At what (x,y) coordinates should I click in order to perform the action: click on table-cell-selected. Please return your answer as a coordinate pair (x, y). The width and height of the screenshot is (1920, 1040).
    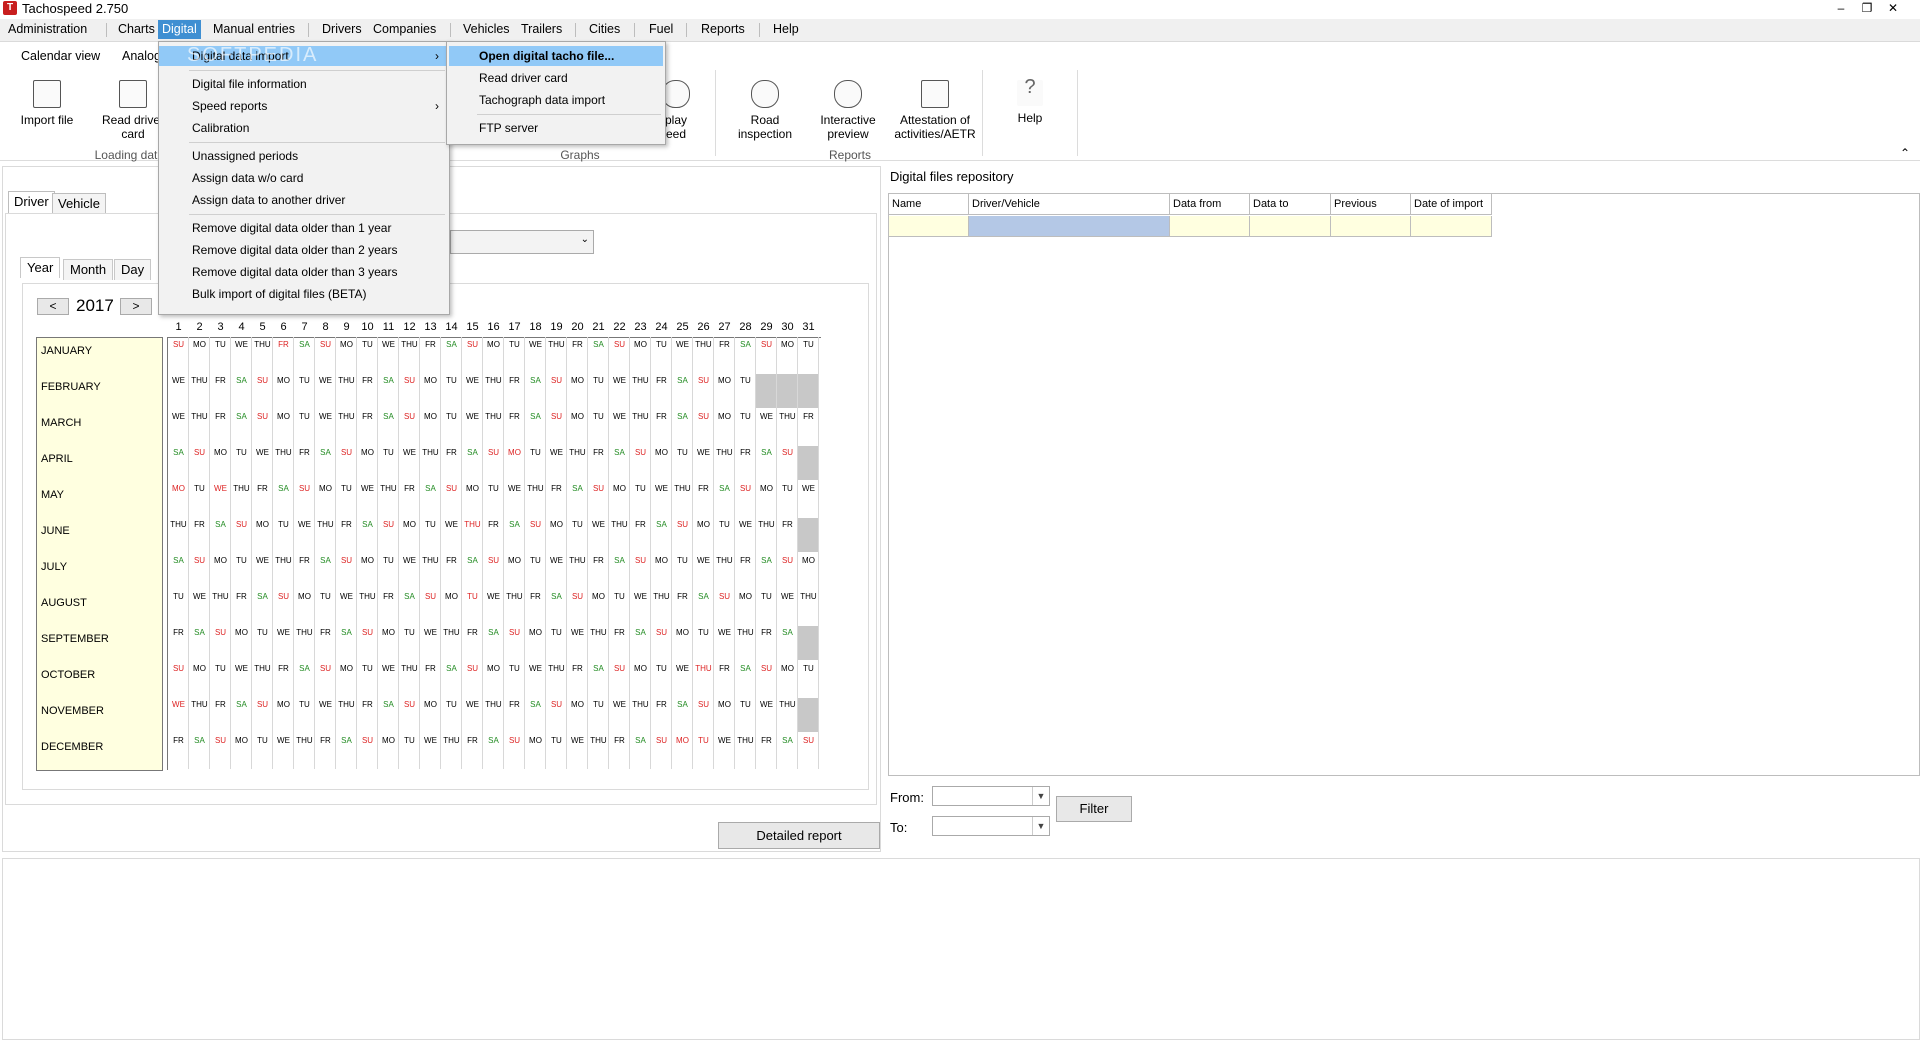
    Looking at the image, I should click on (1069, 226).